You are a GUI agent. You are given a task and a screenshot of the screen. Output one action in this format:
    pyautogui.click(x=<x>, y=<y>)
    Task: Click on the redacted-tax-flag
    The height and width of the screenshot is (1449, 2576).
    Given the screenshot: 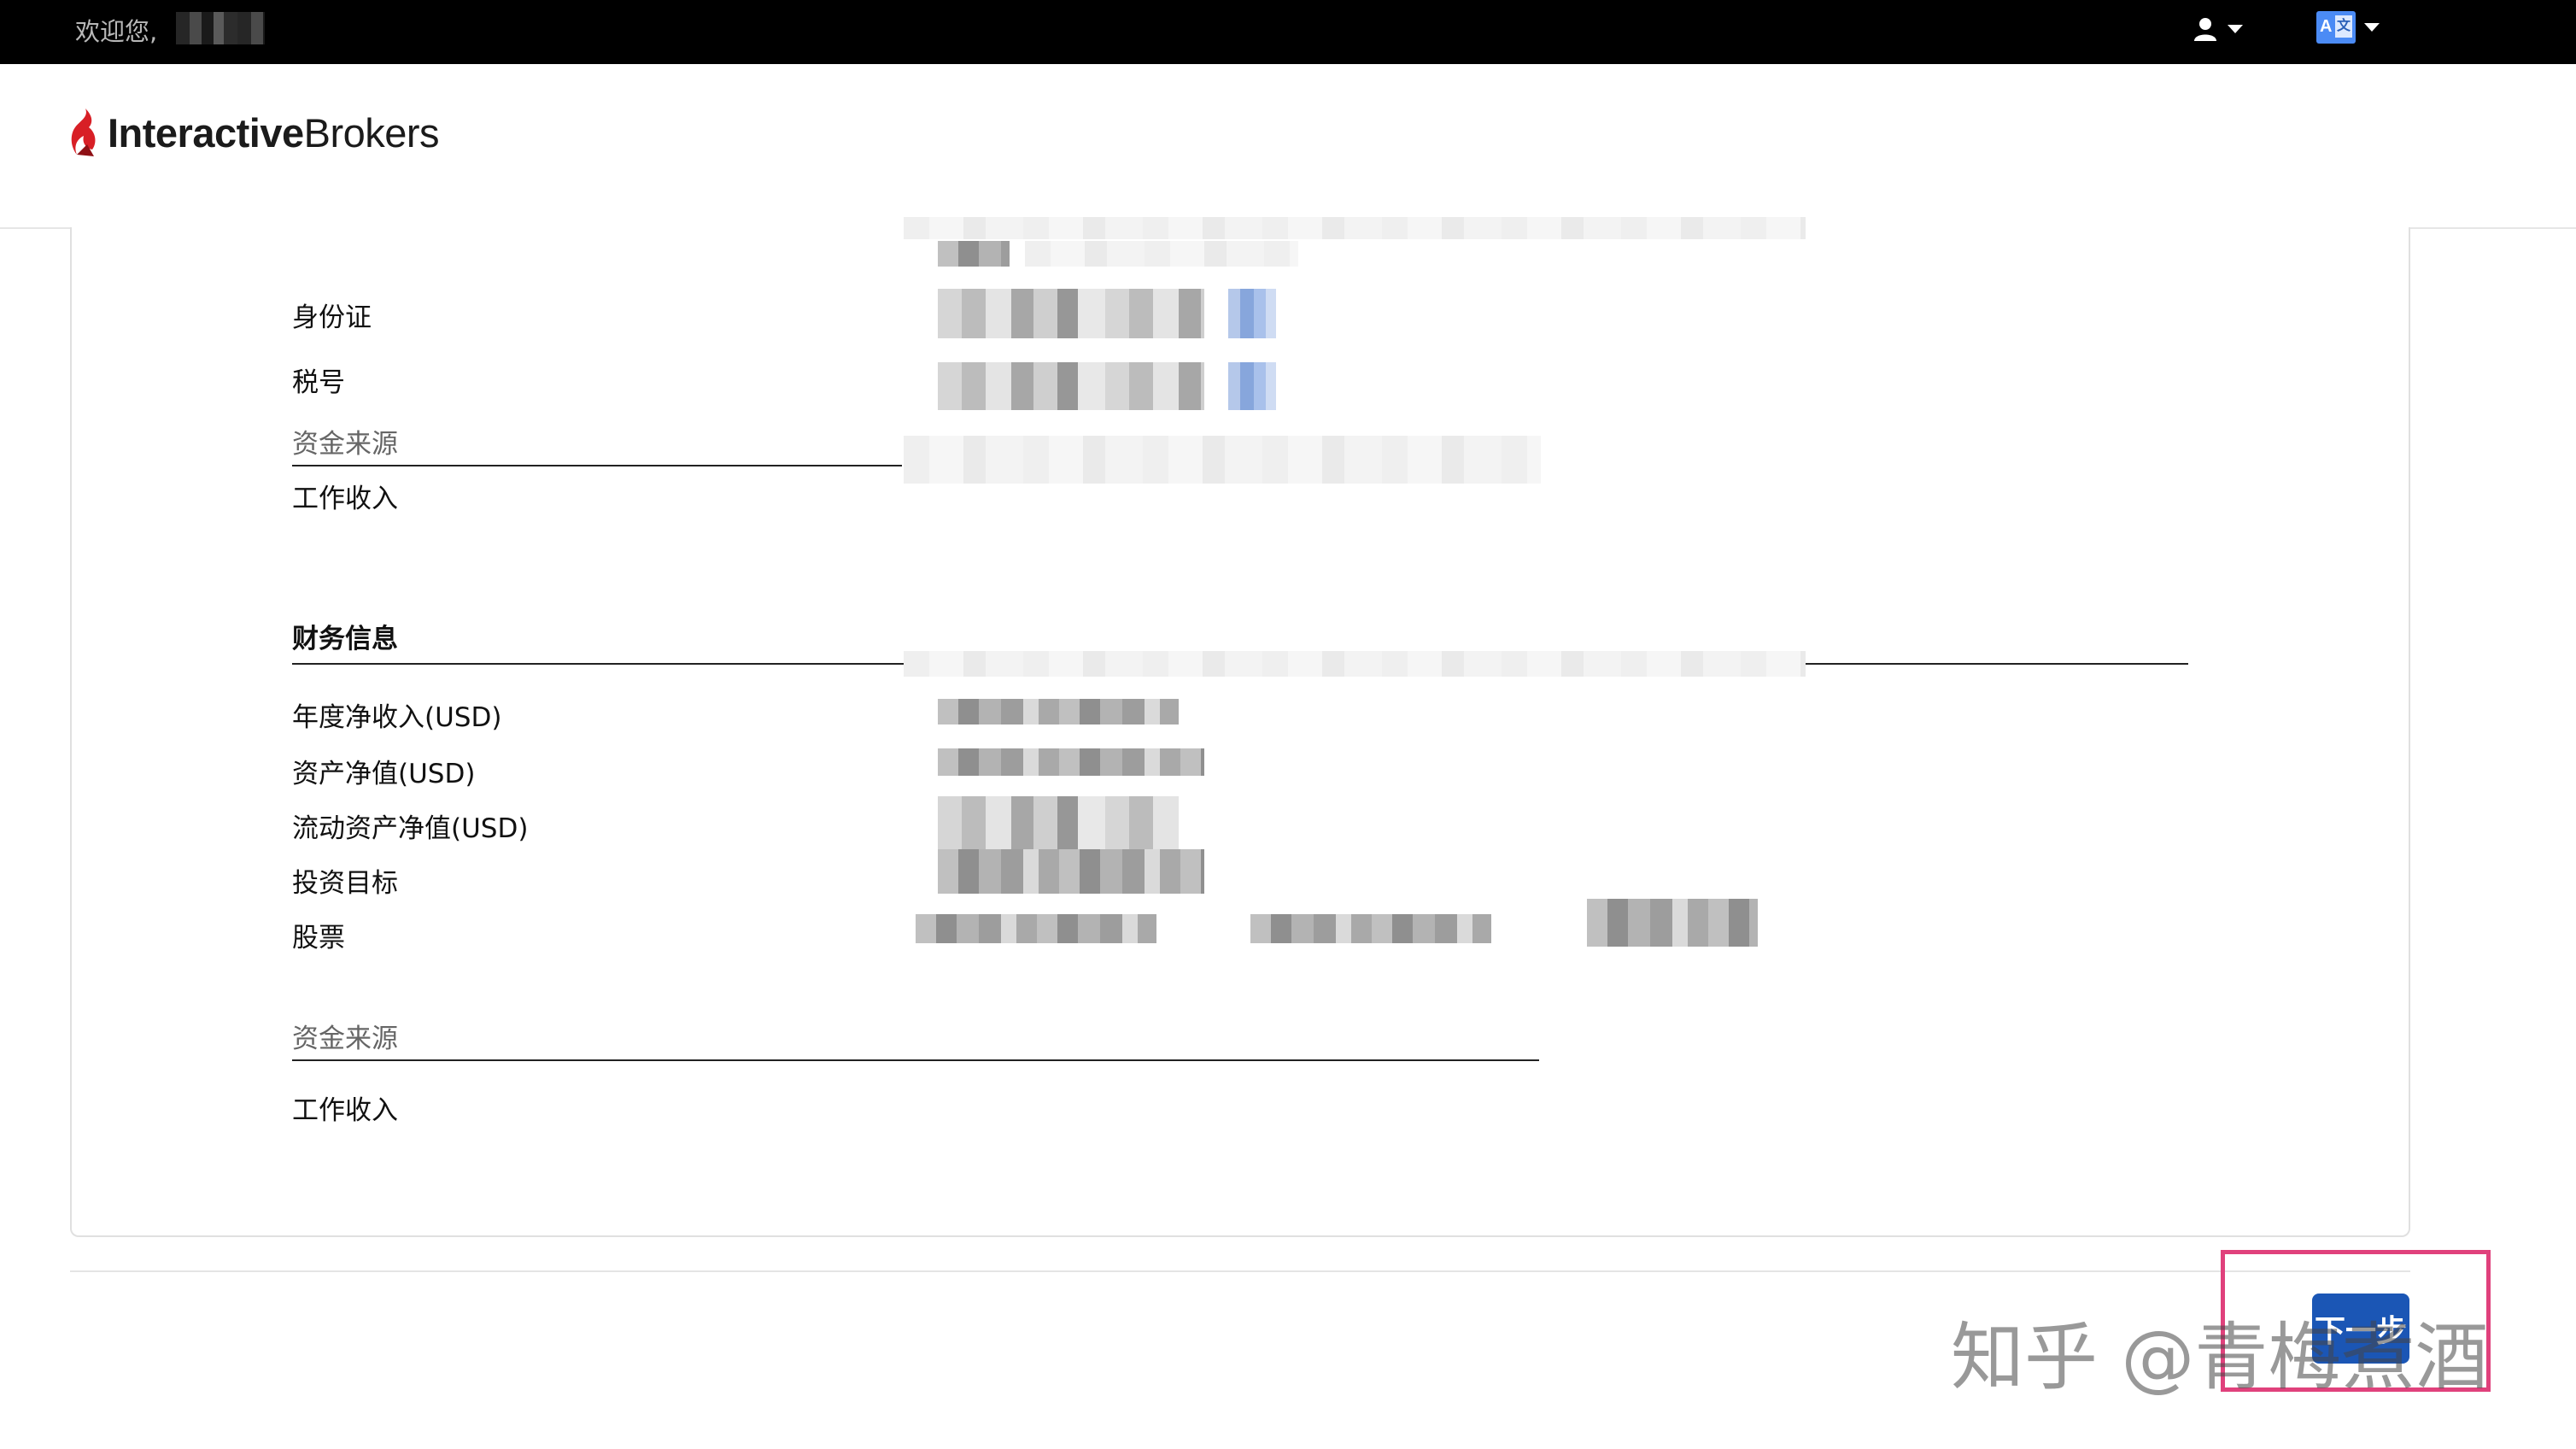 What is the action you would take?
    pyautogui.click(x=1252, y=386)
    